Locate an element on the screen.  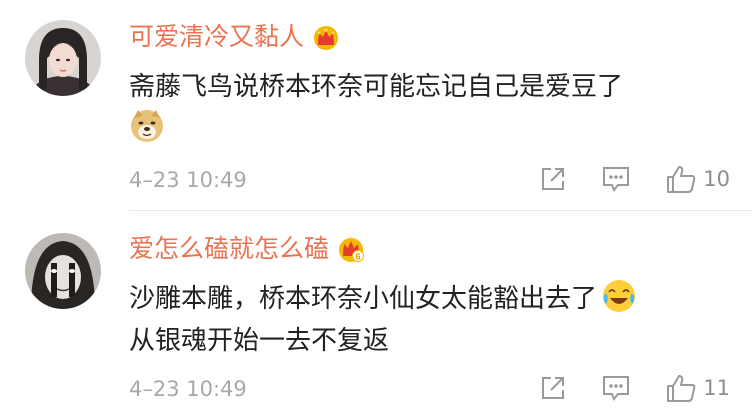
emoji-line is located at coordinates (430, 129).